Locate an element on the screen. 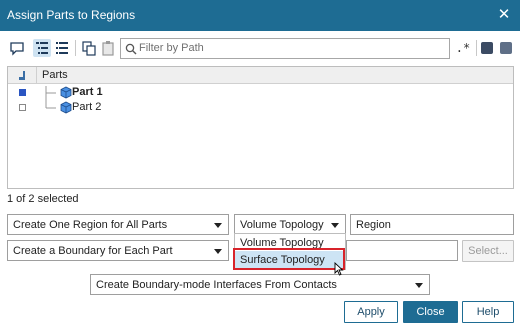  toolbar: Filter by Path .* is located at coordinates (260, 49).